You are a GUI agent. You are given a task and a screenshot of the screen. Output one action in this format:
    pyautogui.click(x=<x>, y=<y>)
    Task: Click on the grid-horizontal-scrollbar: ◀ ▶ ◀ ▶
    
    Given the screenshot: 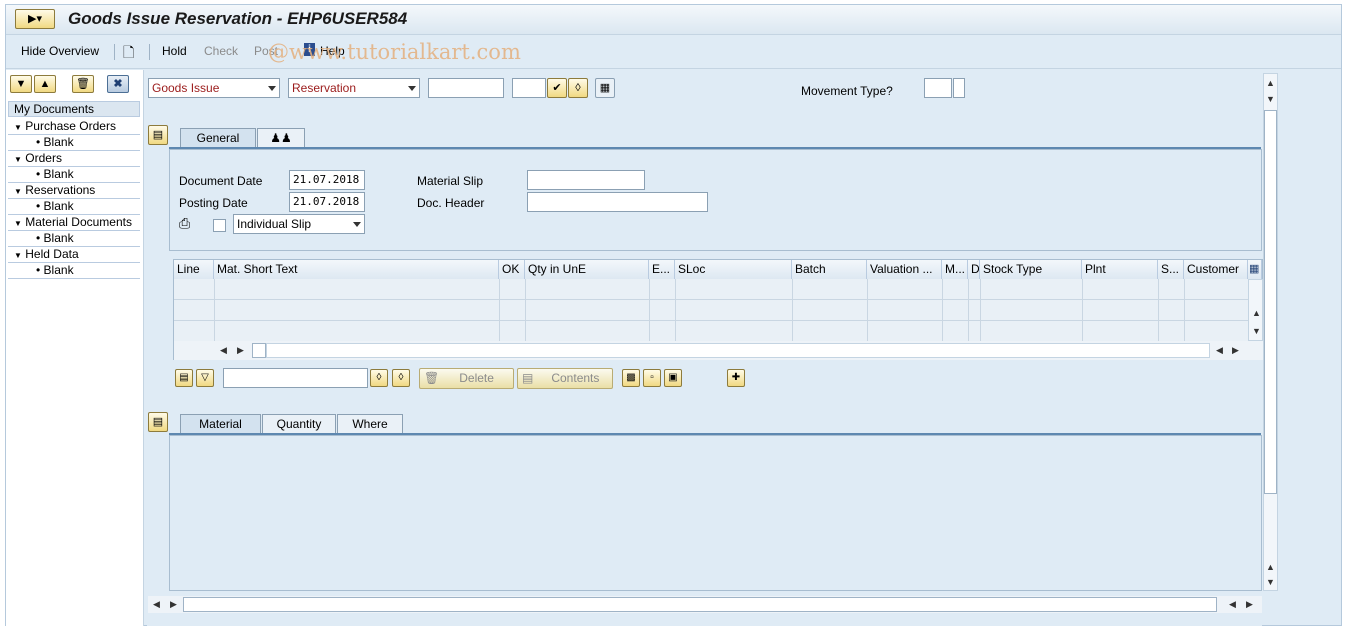 What is the action you would take?
    pyautogui.click(x=718, y=350)
    